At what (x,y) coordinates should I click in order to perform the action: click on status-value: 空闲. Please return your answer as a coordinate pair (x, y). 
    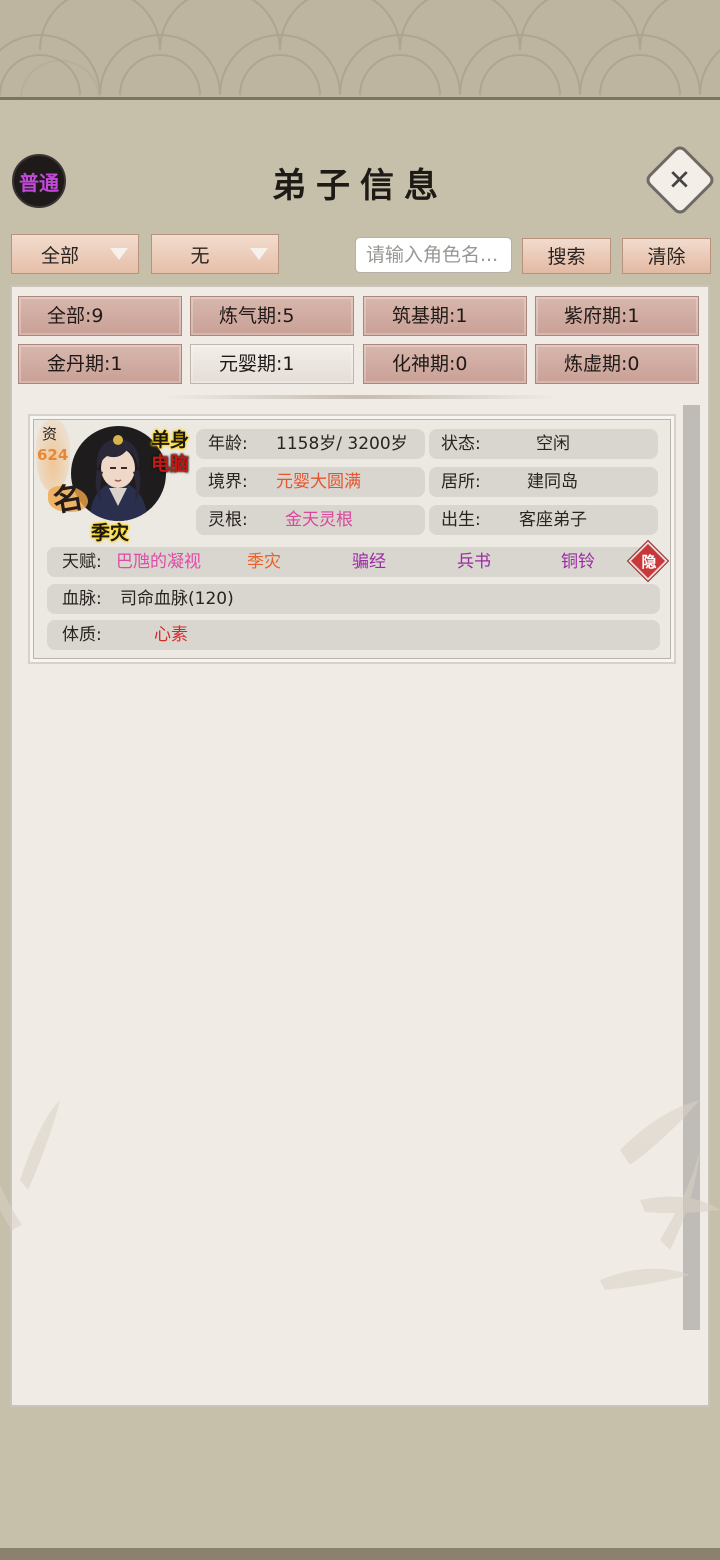
    Looking at the image, I should click on (553, 444).